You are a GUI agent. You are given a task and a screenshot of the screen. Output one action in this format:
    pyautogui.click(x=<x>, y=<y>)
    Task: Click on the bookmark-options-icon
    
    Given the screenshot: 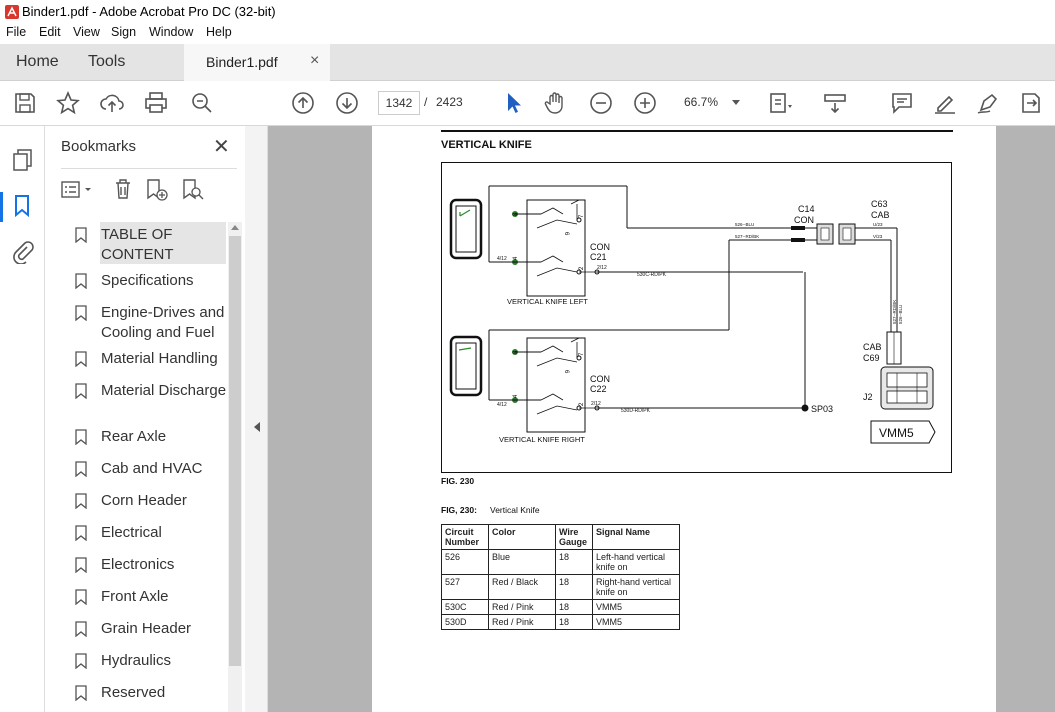 What is the action you would take?
    pyautogui.click(x=78, y=190)
    